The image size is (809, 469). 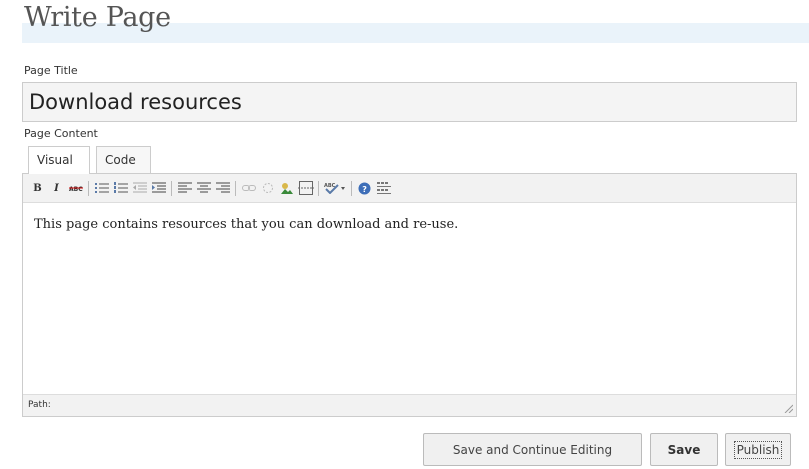 I want to click on strikethrough-icon: ABC, so click(x=75, y=188).